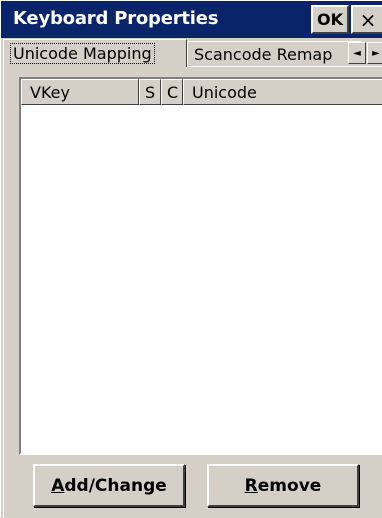  What do you see at coordinates (330, 19) in the screenshot?
I see `ok-button: OK` at bounding box center [330, 19].